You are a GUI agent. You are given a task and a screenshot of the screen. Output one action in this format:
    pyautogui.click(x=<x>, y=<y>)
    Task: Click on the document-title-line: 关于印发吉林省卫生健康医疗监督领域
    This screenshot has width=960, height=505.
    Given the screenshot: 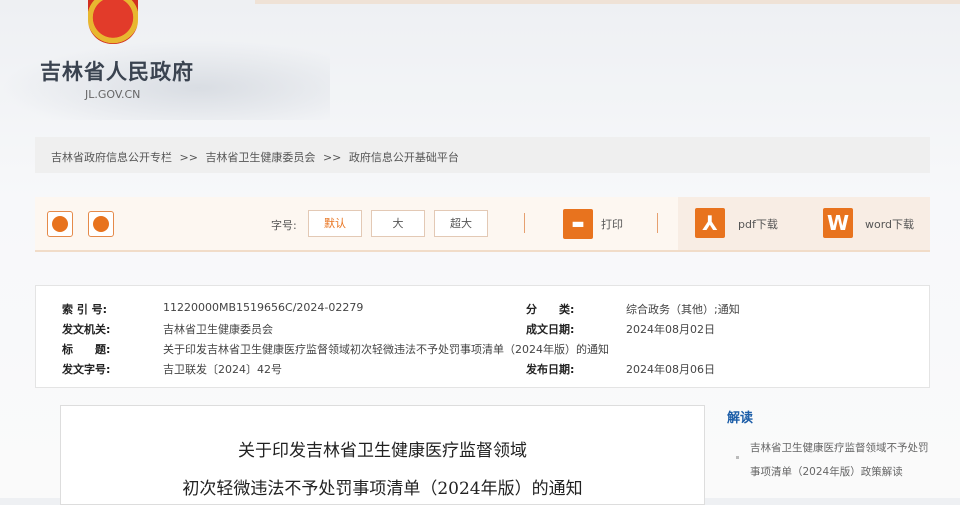 What is the action you would take?
    pyautogui.click(x=382, y=451)
    